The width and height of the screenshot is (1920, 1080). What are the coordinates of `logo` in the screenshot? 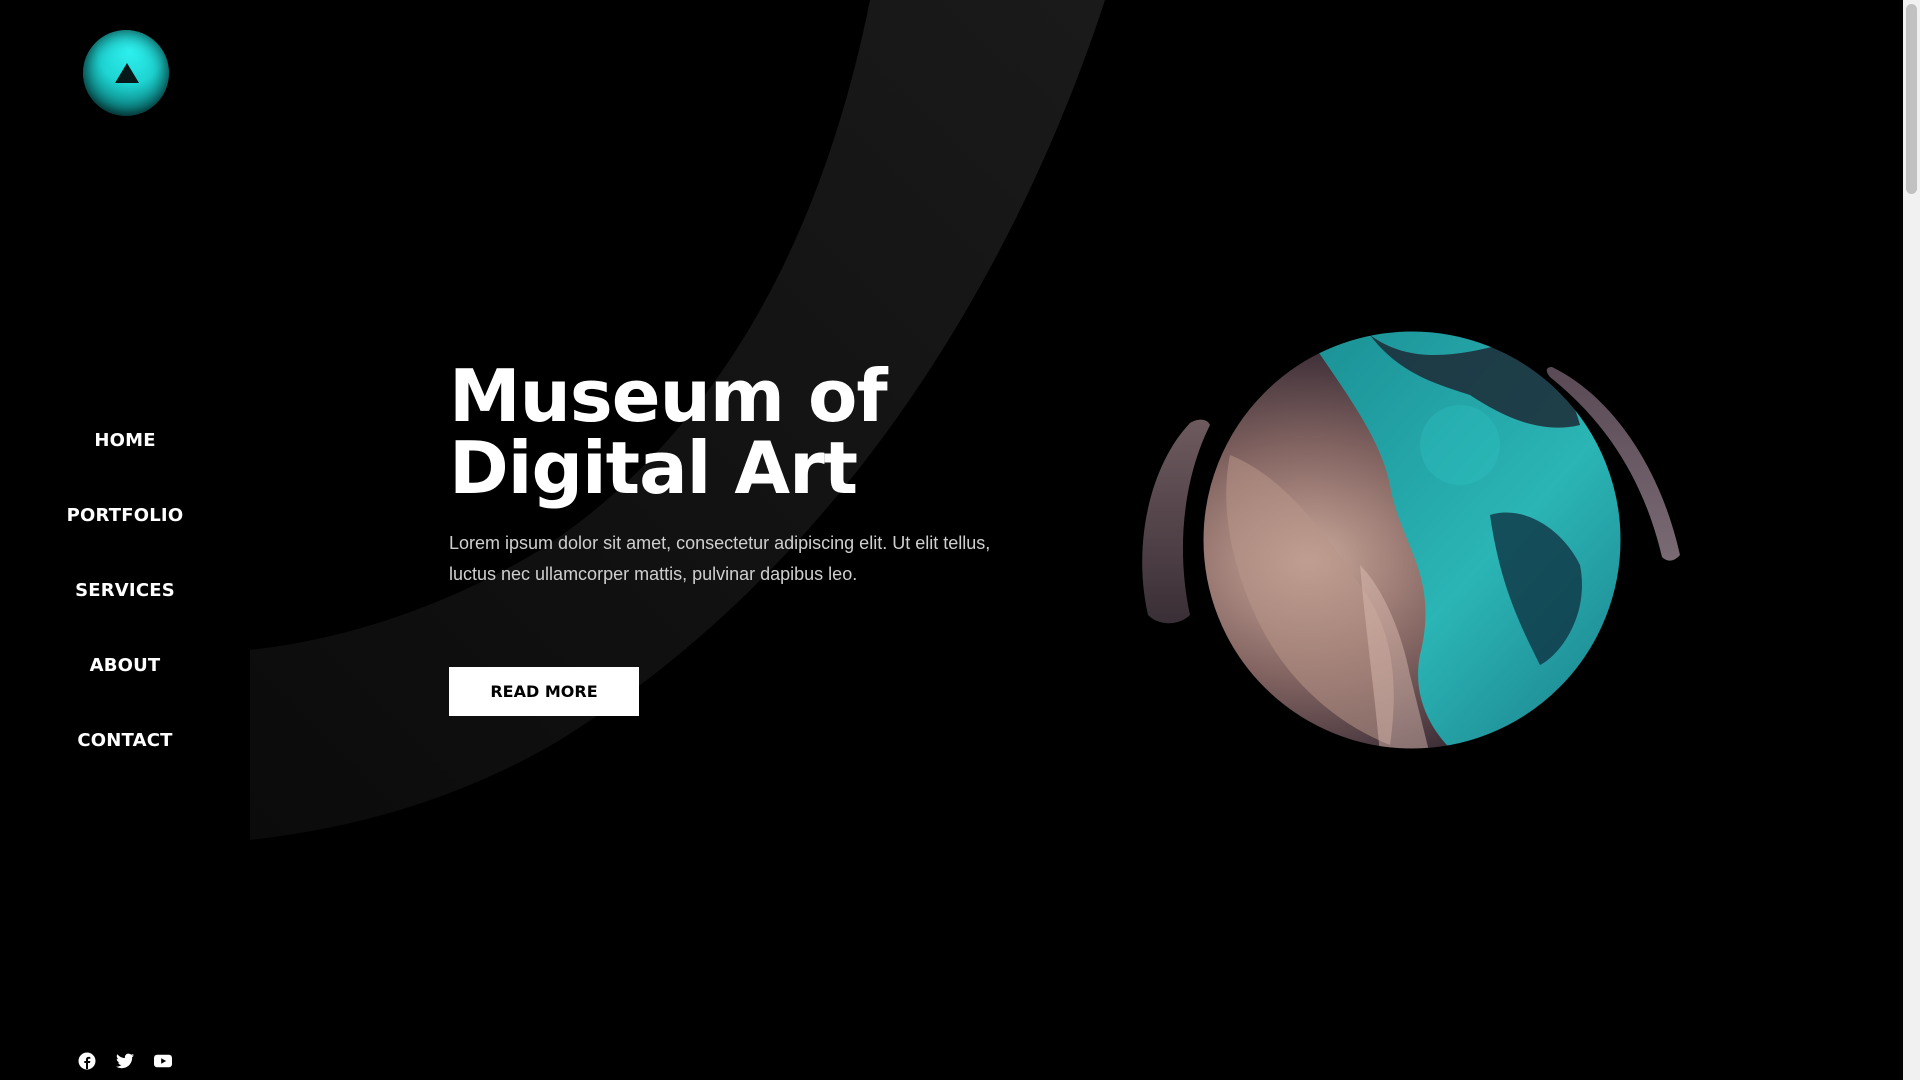 It's located at (126, 73).